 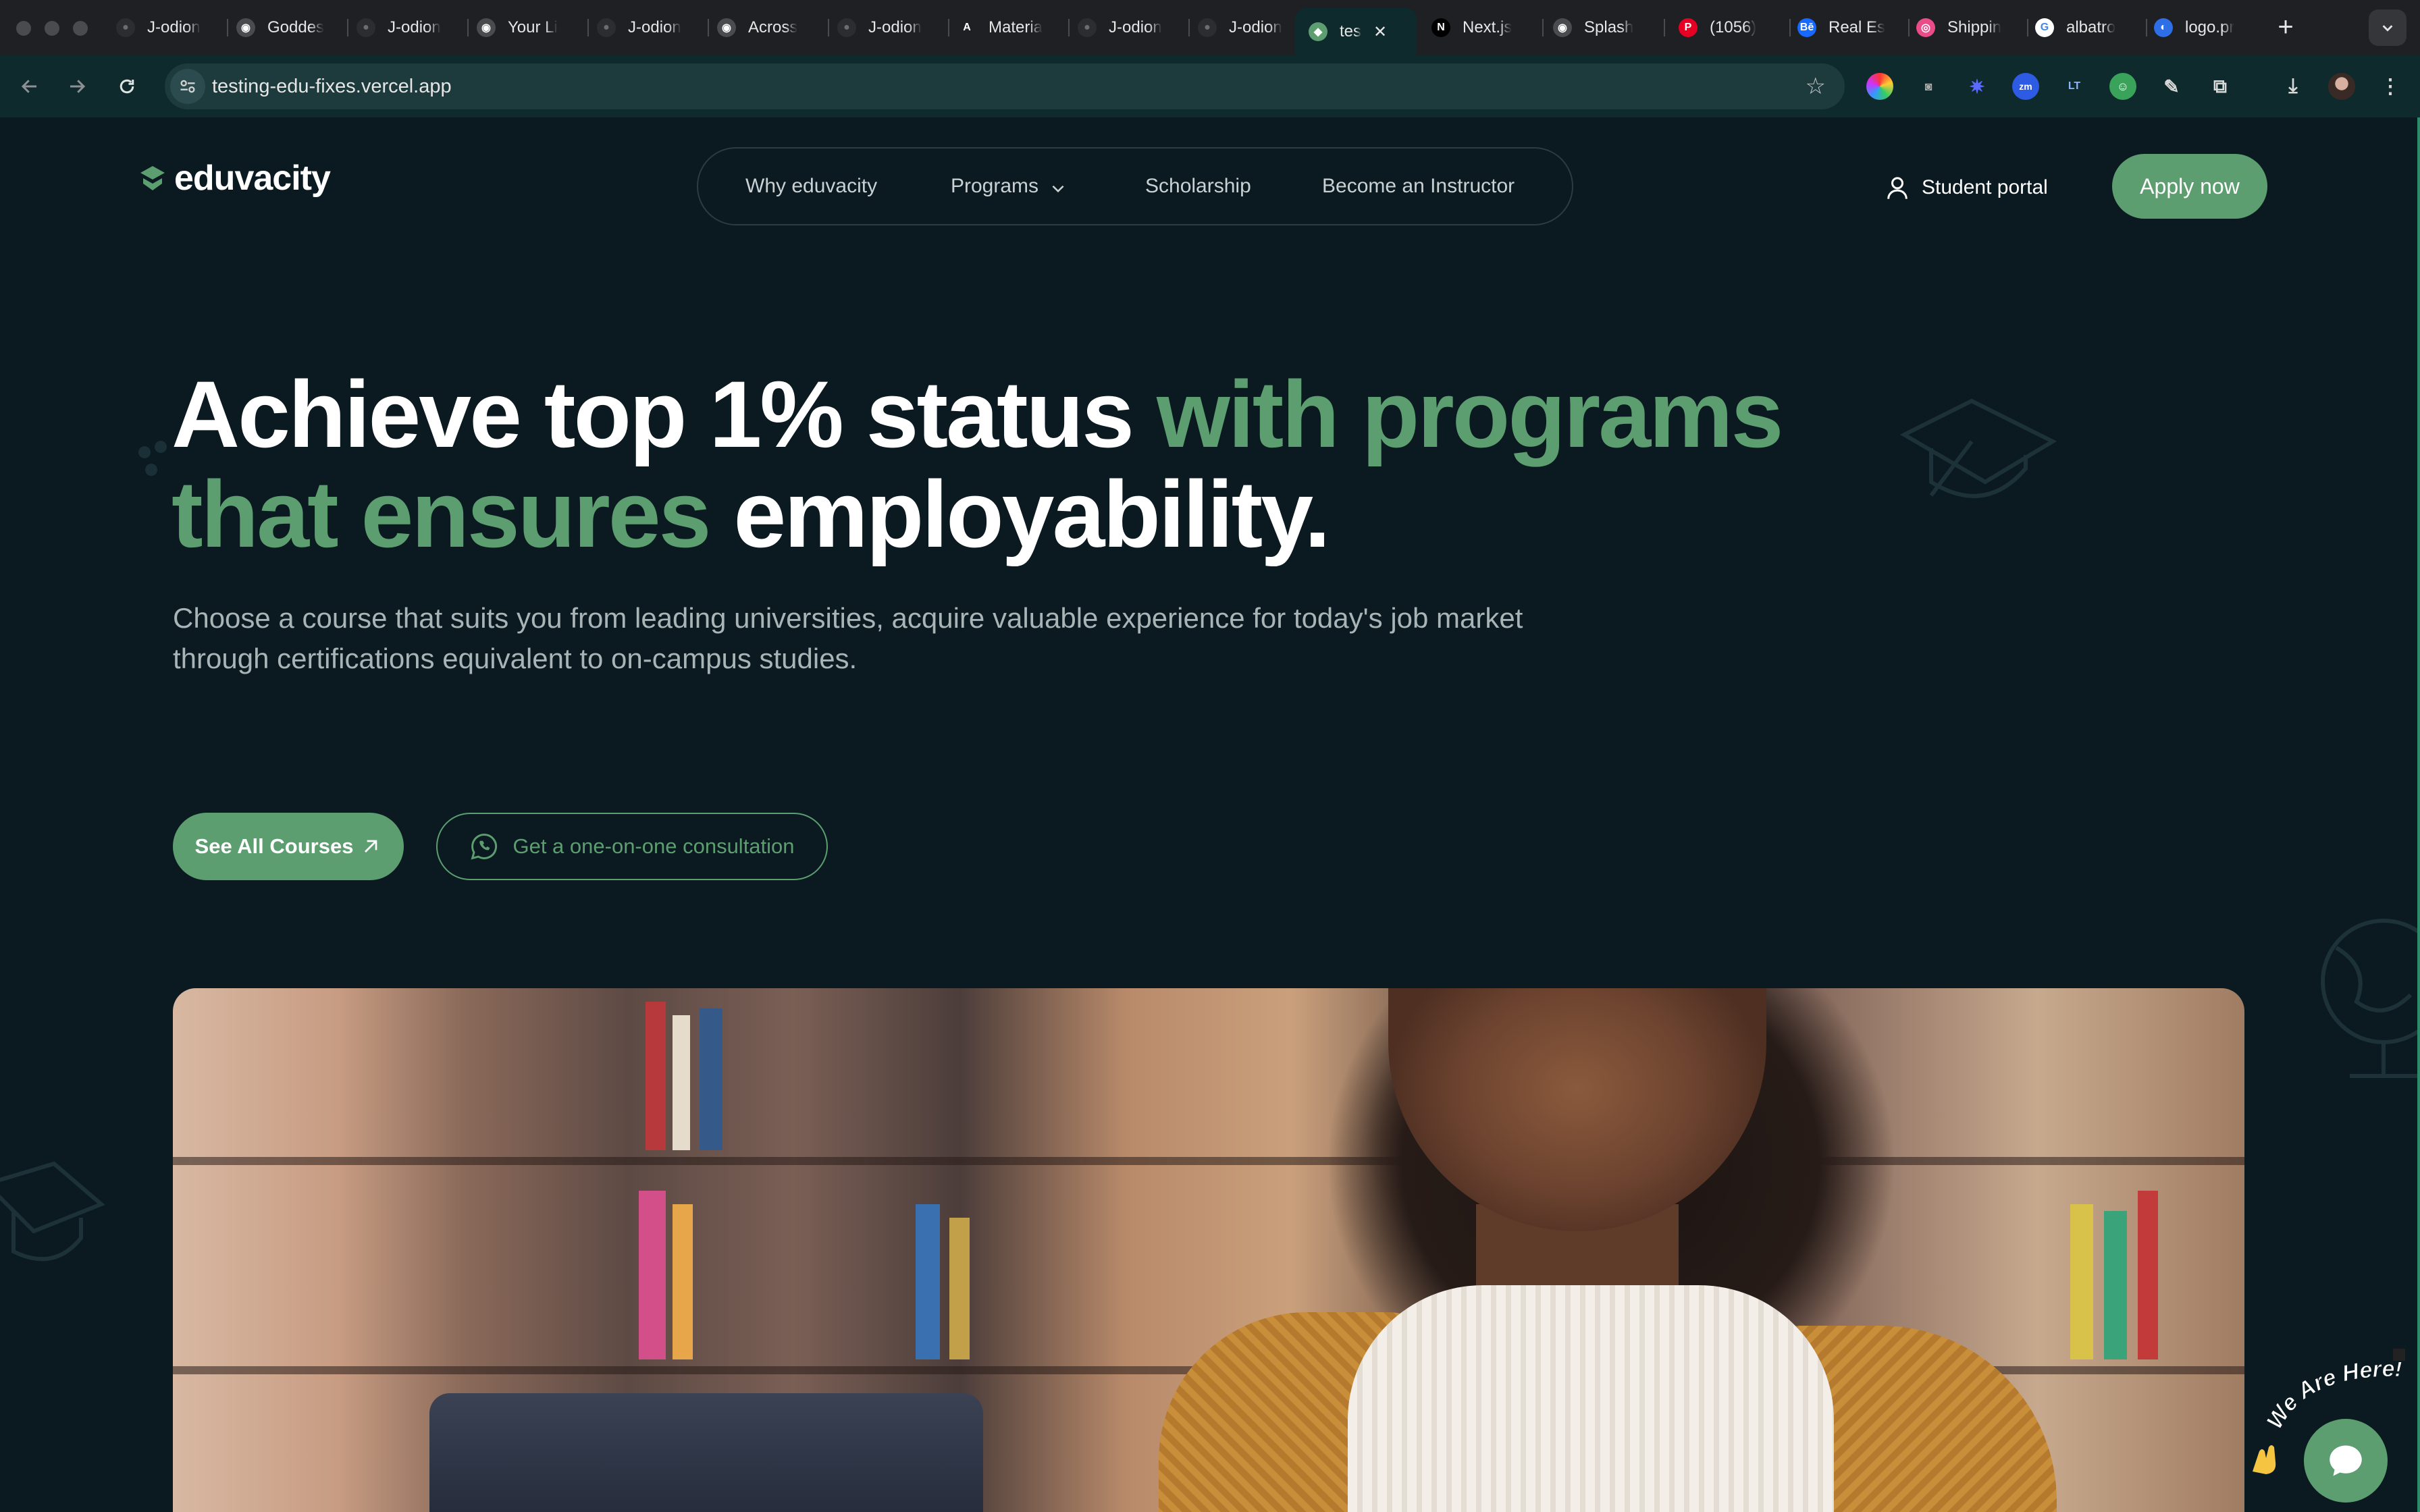 I want to click on chat-dismiss-button, so click(x=2399, y=1354).